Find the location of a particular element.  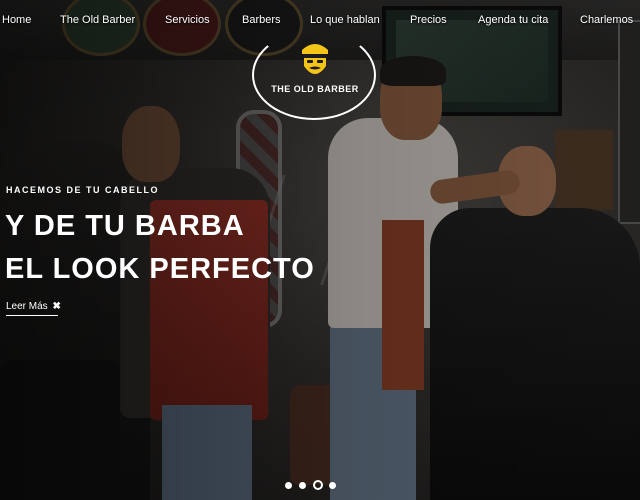

hero-headline-line2: EL LOOK PERFECTO is located at coordinates (160, 269).